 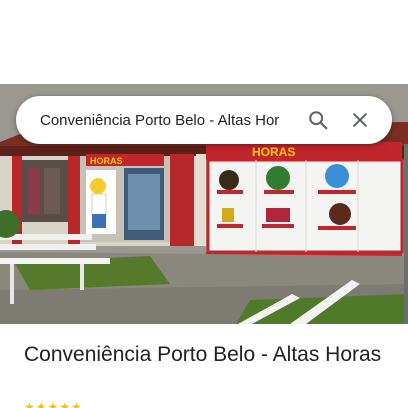 What do you see at coordinates (203, 354) in the screenshot?
I see `place-title: Conveniência Porto Belo - Altas Horas` at bounding box center [203, 354].